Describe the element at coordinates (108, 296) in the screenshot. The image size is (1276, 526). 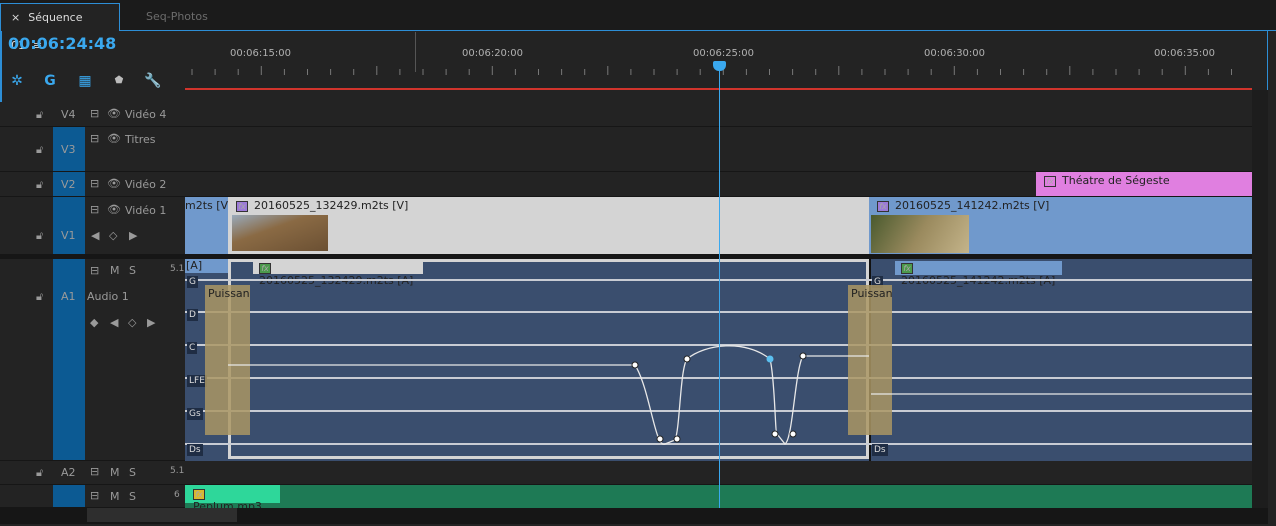
I see `track-name: Audio 1` at that location.